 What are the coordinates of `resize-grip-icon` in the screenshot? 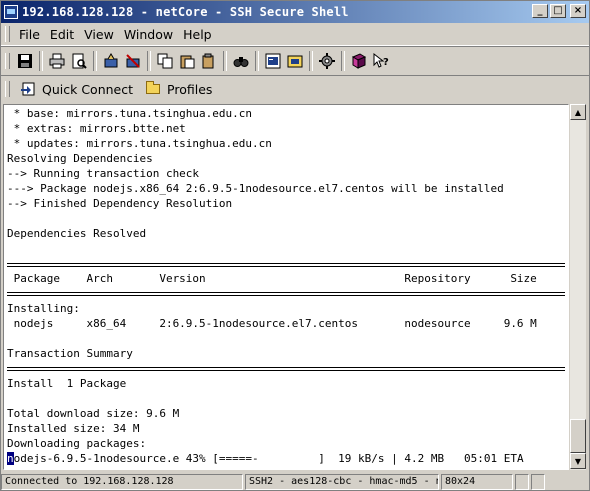 It's located at (538, 481).